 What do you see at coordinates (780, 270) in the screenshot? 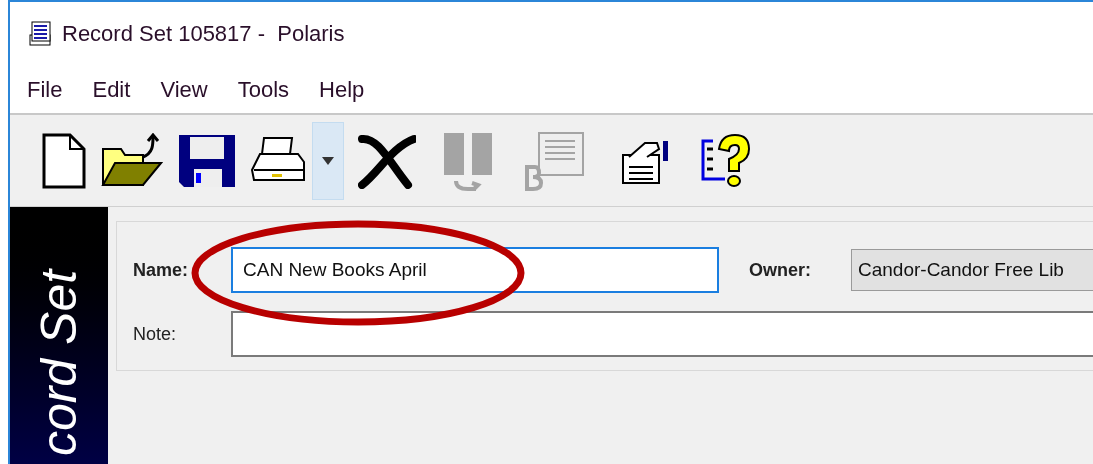
I see `owner-label: Owner:` at bounding box center [780, 270].